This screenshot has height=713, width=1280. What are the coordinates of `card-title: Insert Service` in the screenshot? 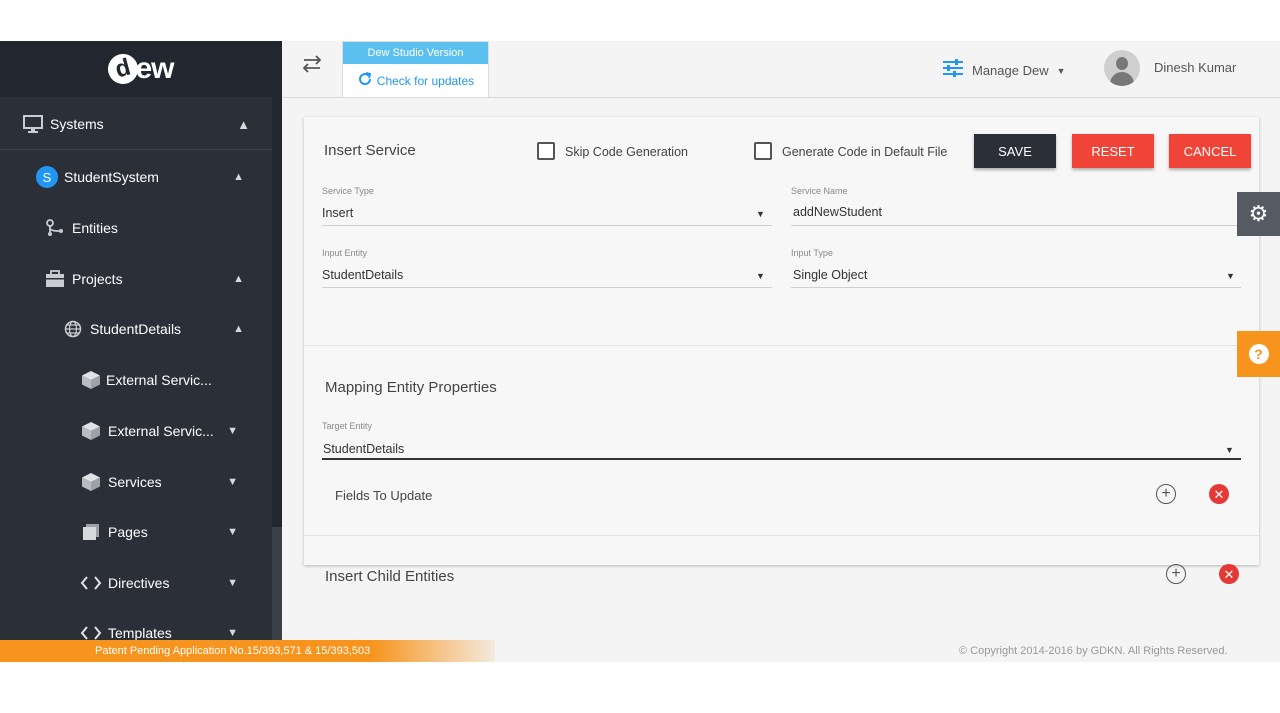 It's located at (370, 150).